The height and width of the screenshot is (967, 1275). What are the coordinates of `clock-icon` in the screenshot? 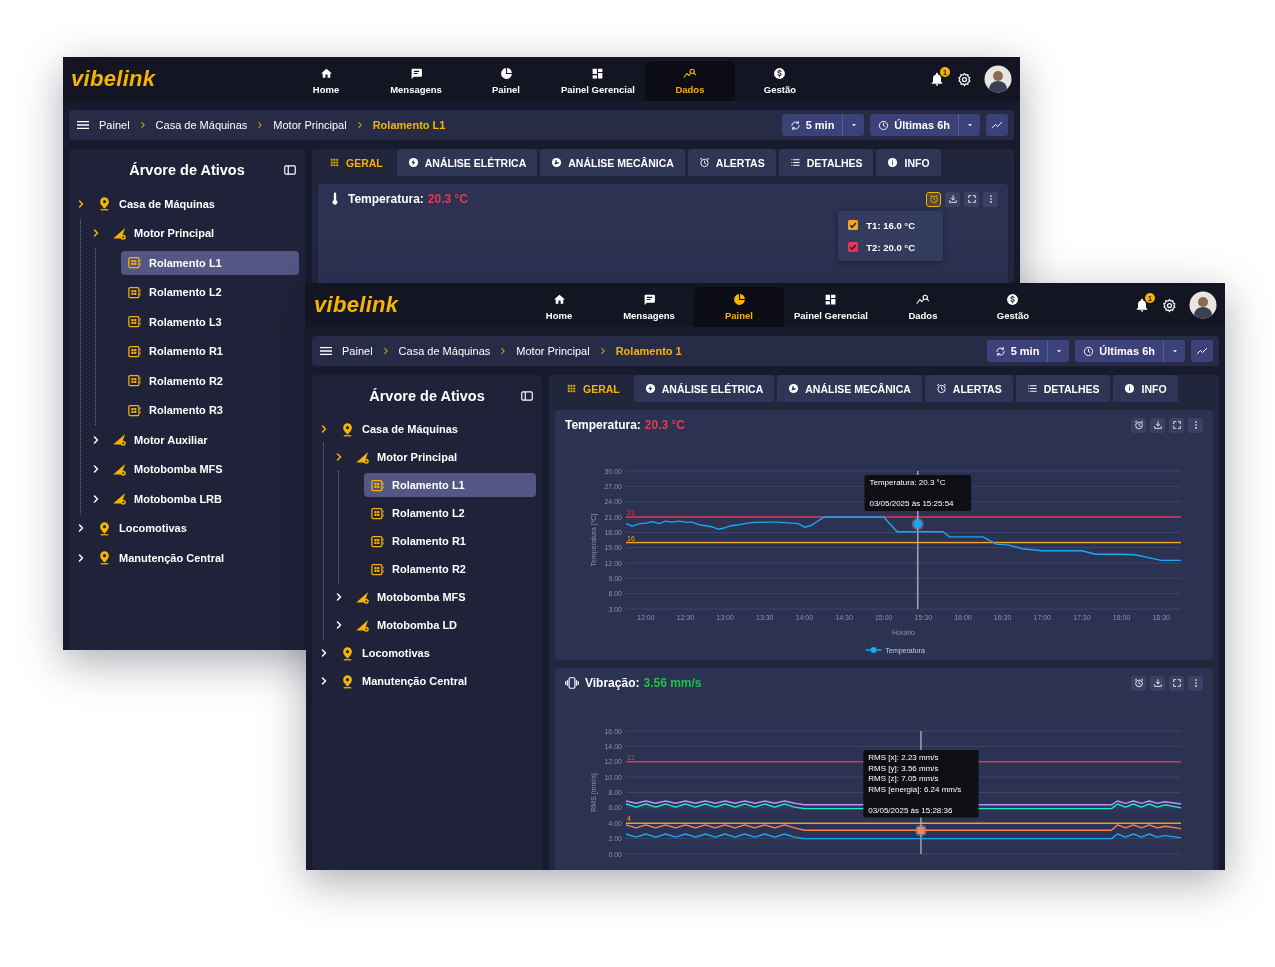 It's located at (1089, 351).